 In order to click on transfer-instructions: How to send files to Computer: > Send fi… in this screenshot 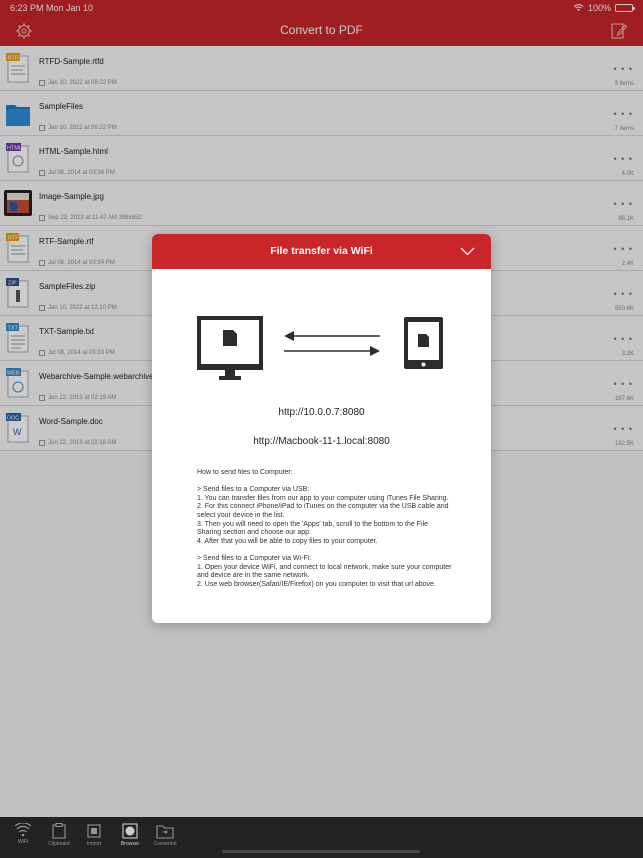, I will do `click(324, 528)`.